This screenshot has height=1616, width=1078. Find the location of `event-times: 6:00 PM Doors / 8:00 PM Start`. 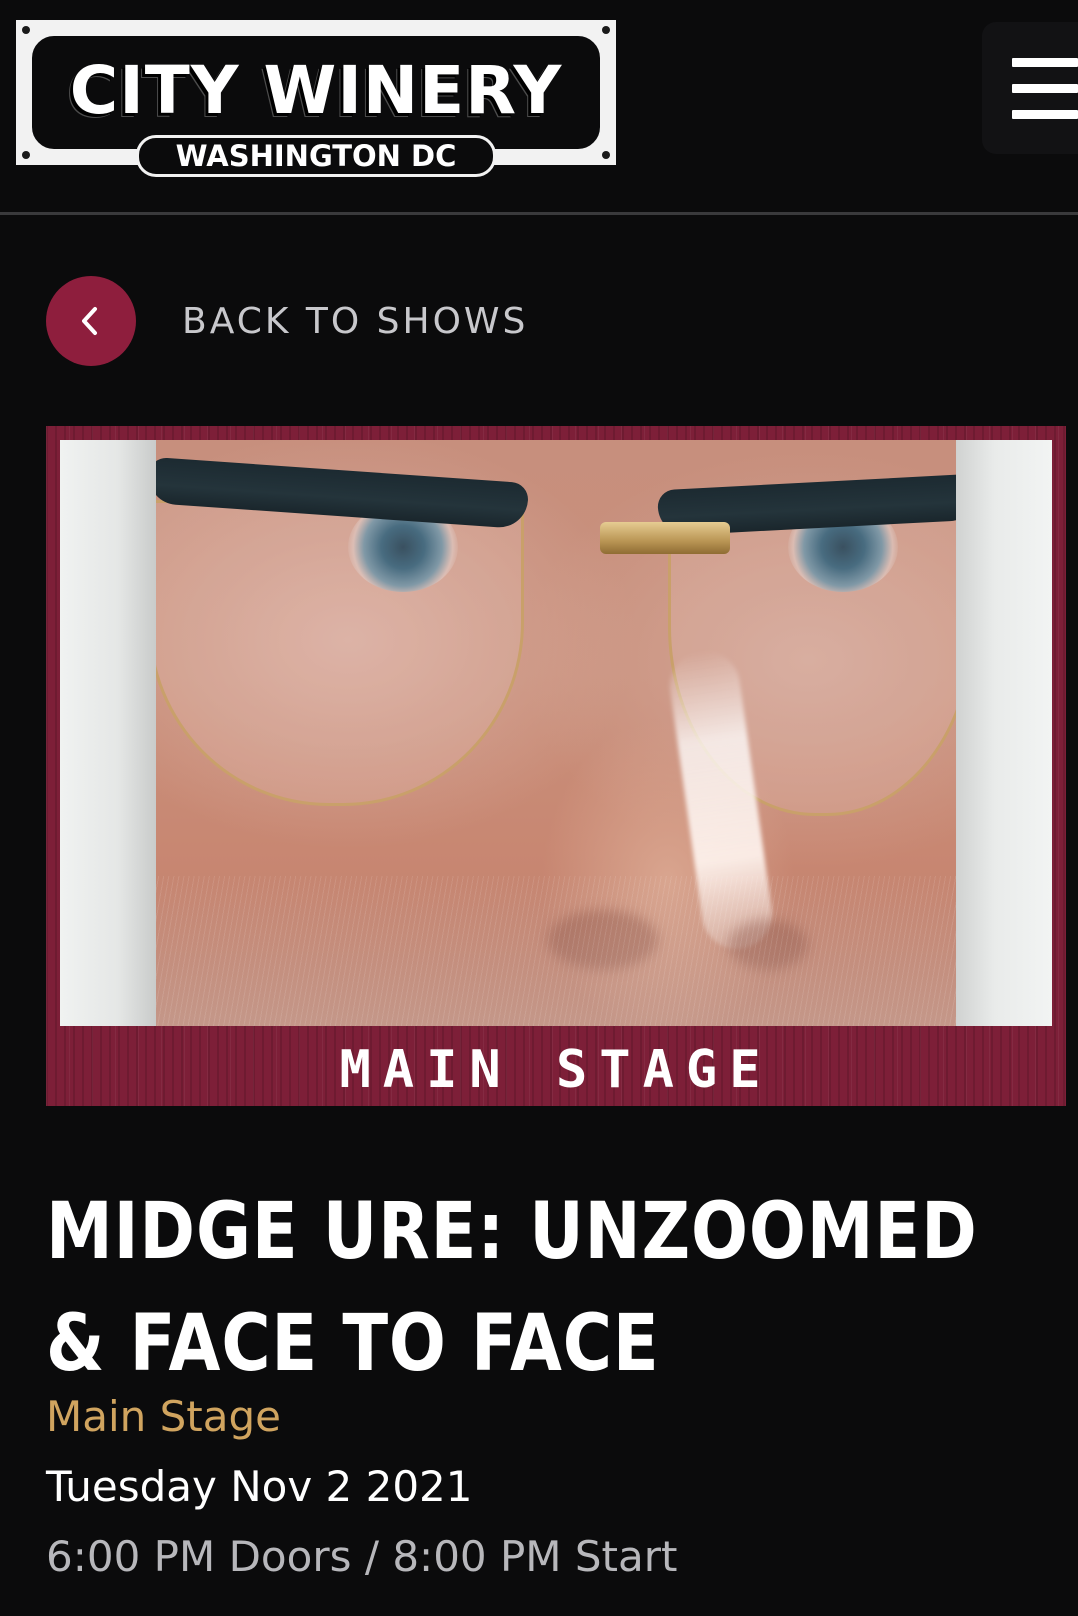

event-times: 6:00 PM Doors / 8:00 PM Start is located at coordinates (362, 1556).